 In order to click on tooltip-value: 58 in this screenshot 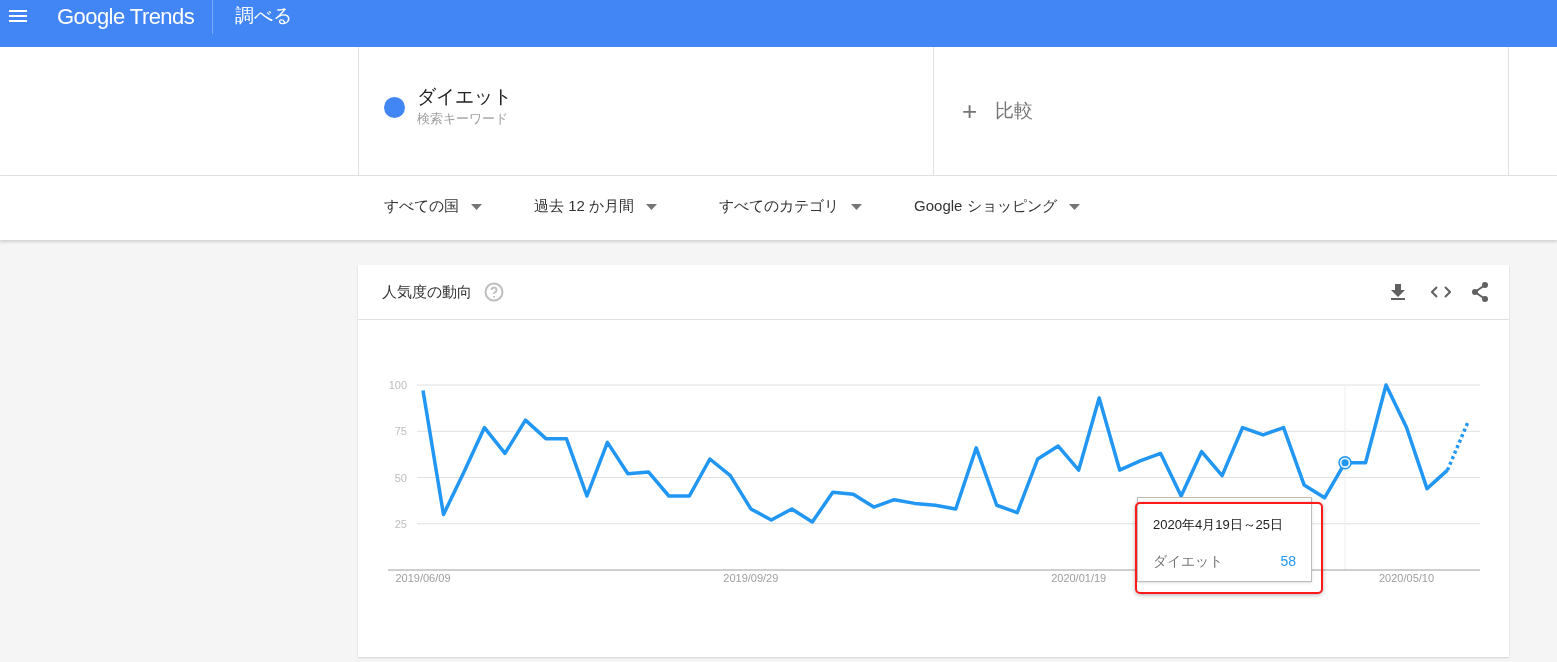, I will do `click(1288, 561)`.